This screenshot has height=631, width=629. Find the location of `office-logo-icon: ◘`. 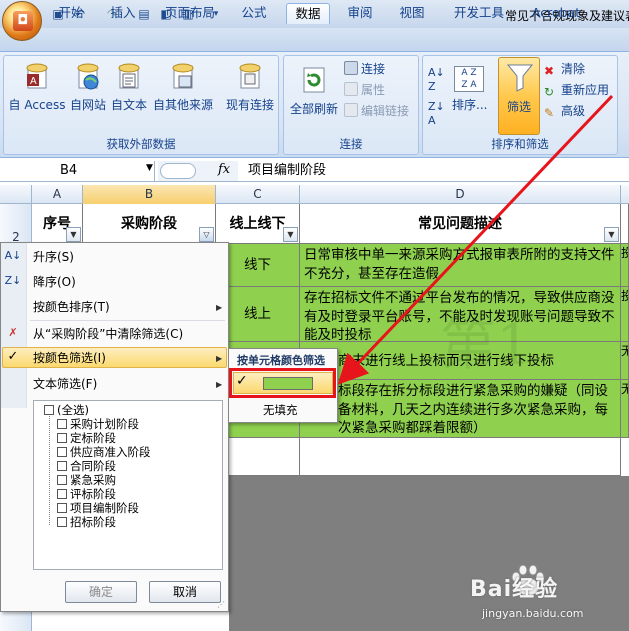

office-logo-icon: ◘ is located at coordinates (23, 21).